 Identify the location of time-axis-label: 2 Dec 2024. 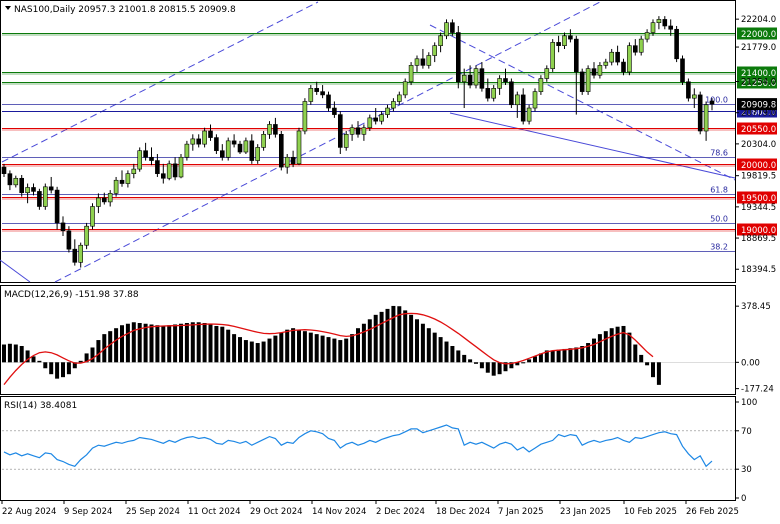
(400, 512).